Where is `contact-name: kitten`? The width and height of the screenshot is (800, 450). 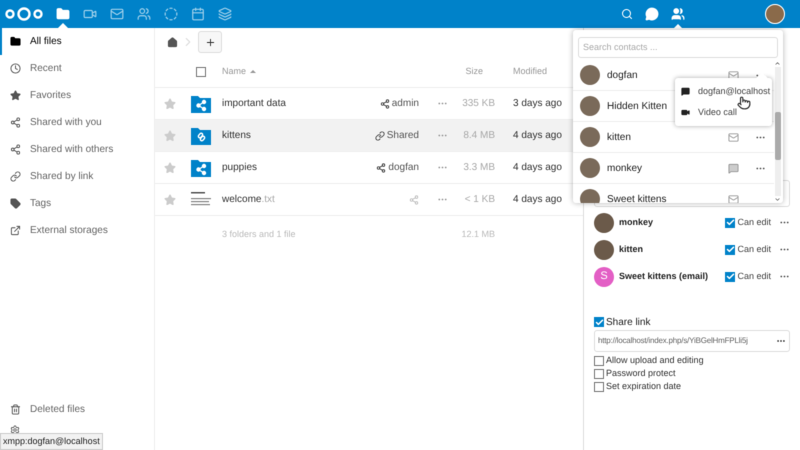
contact-name: kitten is located at coordinates (619, 137).